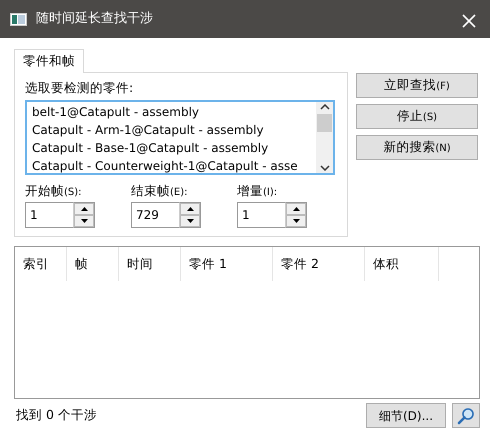 This screenshot has width=490, height=429. What do you see at coordinates (324, 123) in the screenshot?
I see `scrollbar-thumb` at bounding box center [324, 123].